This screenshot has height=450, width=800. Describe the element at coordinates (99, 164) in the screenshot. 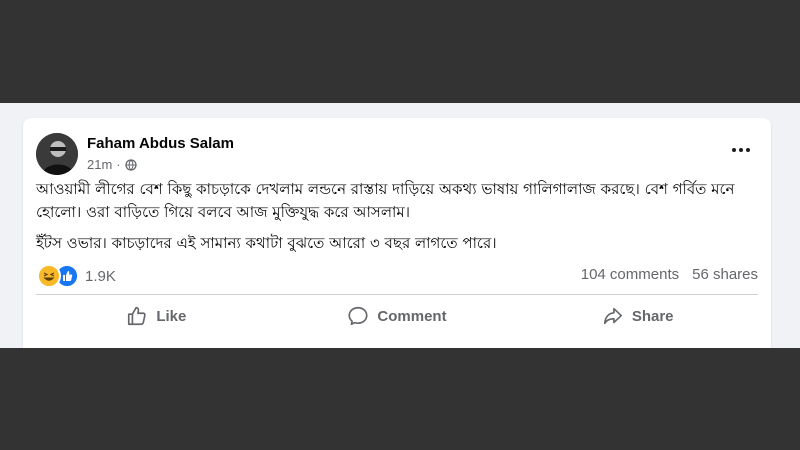

I see `post-time: 21m` at that location.